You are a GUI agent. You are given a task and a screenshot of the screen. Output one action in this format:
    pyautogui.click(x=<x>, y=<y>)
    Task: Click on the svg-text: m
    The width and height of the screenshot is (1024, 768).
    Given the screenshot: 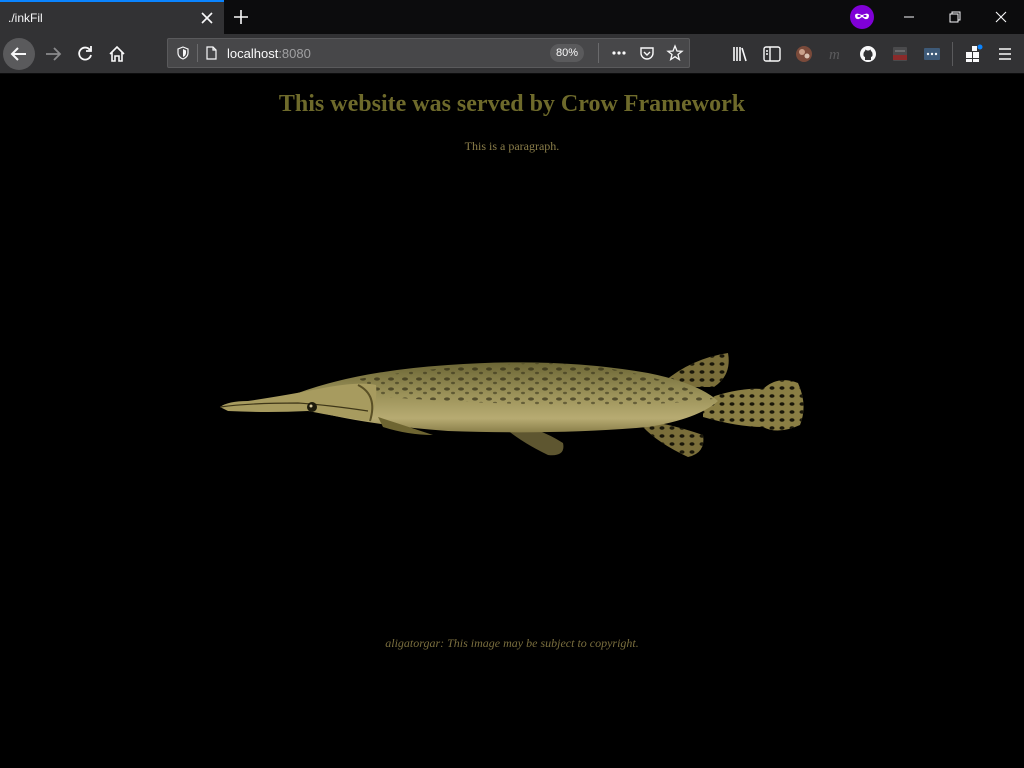 What is the action you would take?
    pyautogui.click(x=834, y=55)
    